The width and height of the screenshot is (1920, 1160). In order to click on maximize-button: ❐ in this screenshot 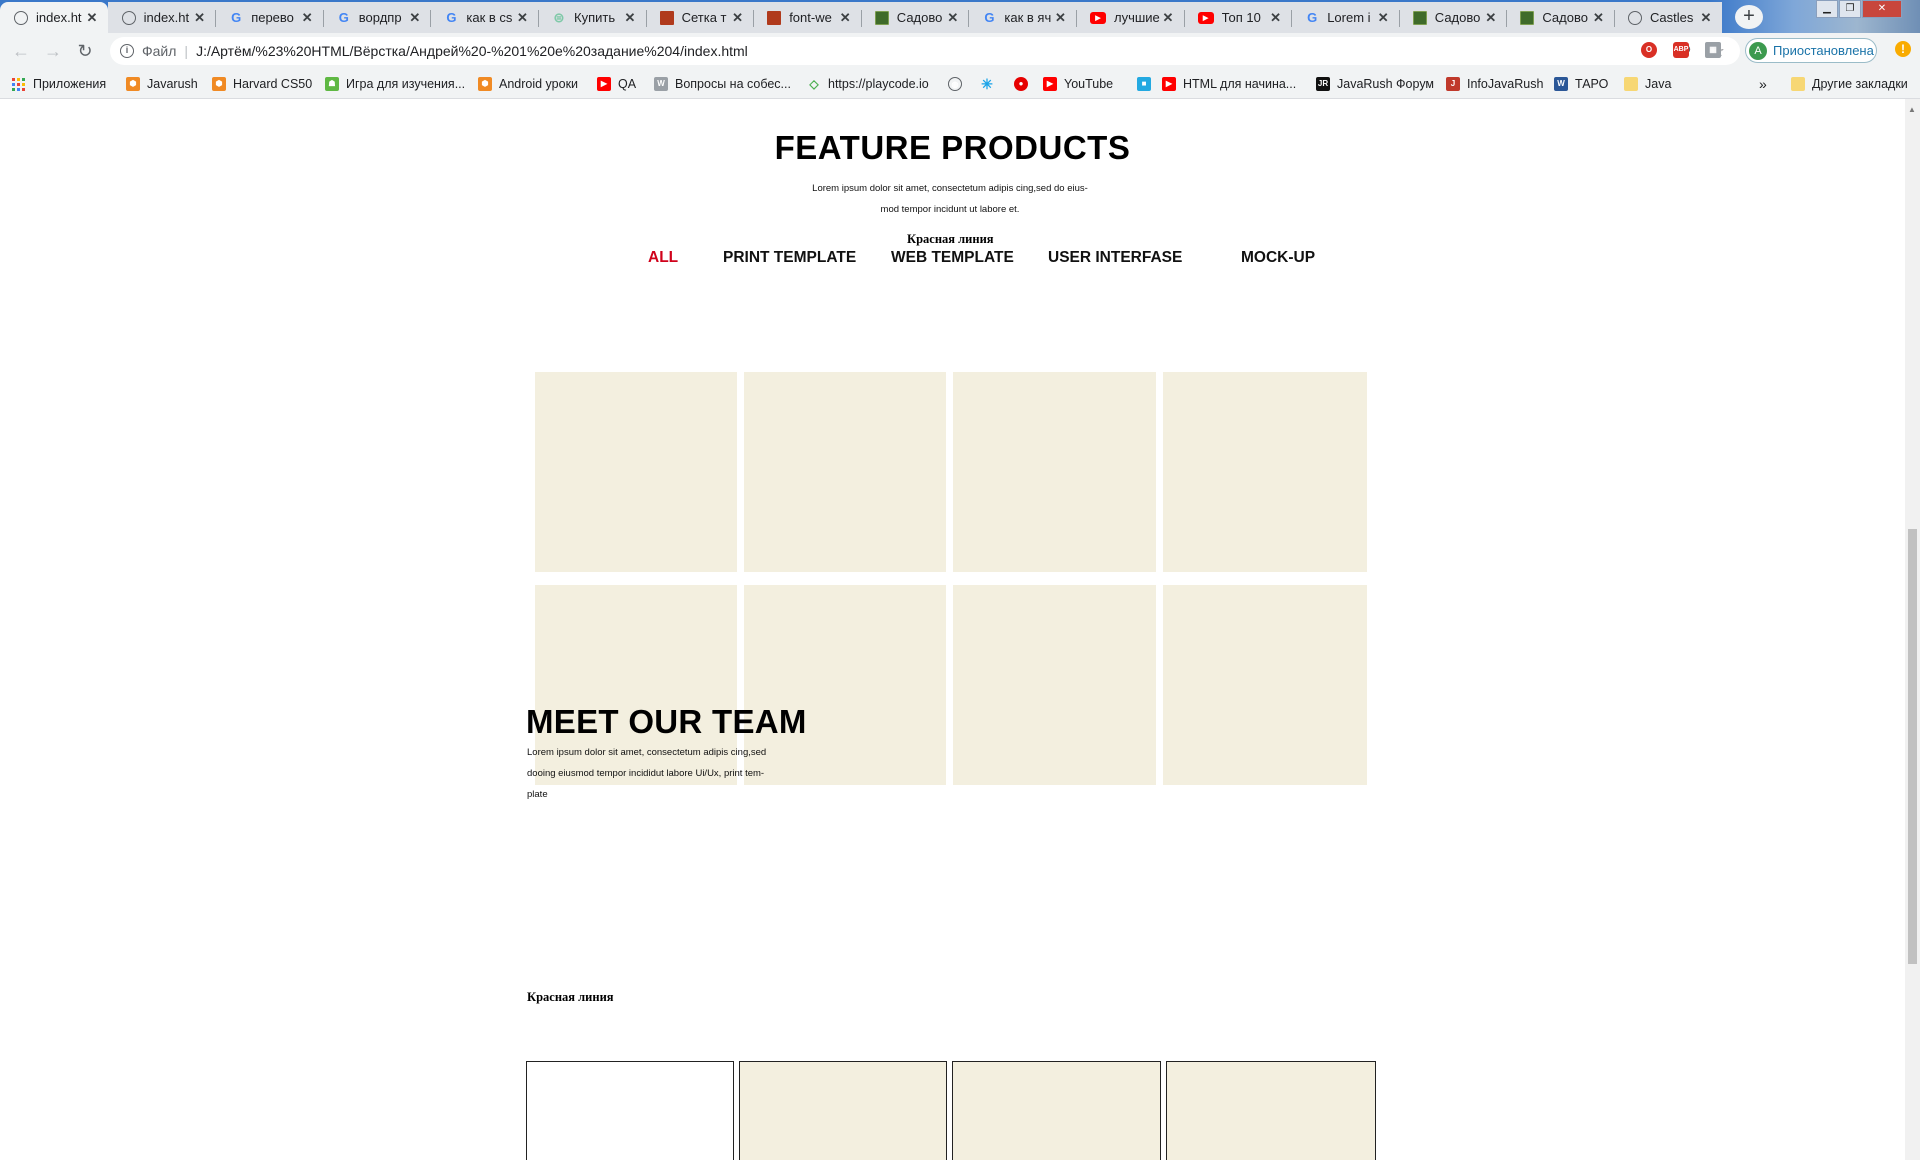, I will do `click(1850, 9)`.